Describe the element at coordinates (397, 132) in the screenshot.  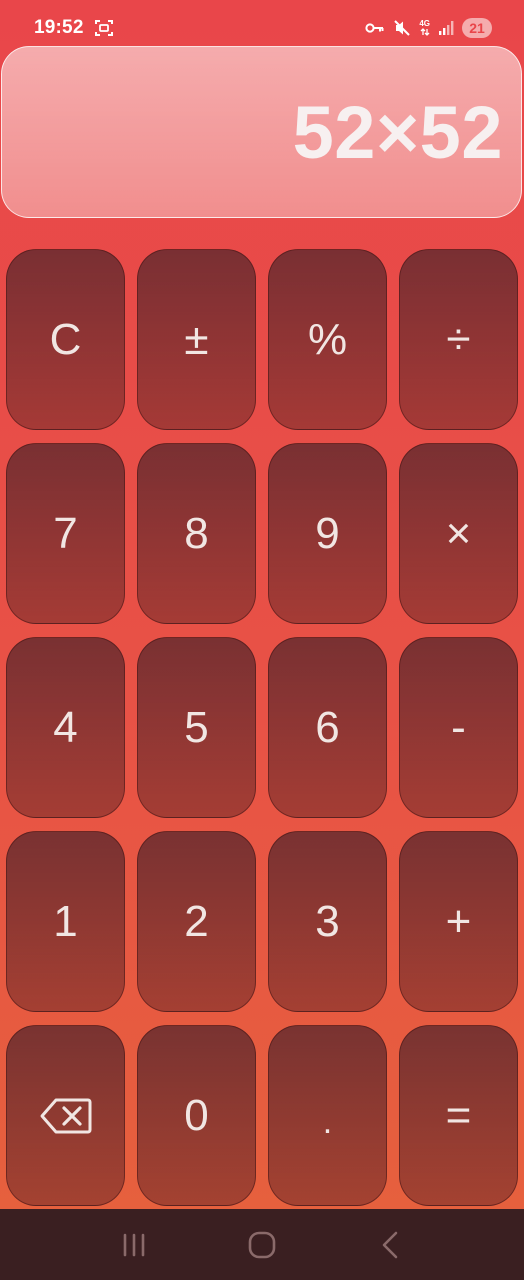
I see `display-expression: 52×52` at that location.